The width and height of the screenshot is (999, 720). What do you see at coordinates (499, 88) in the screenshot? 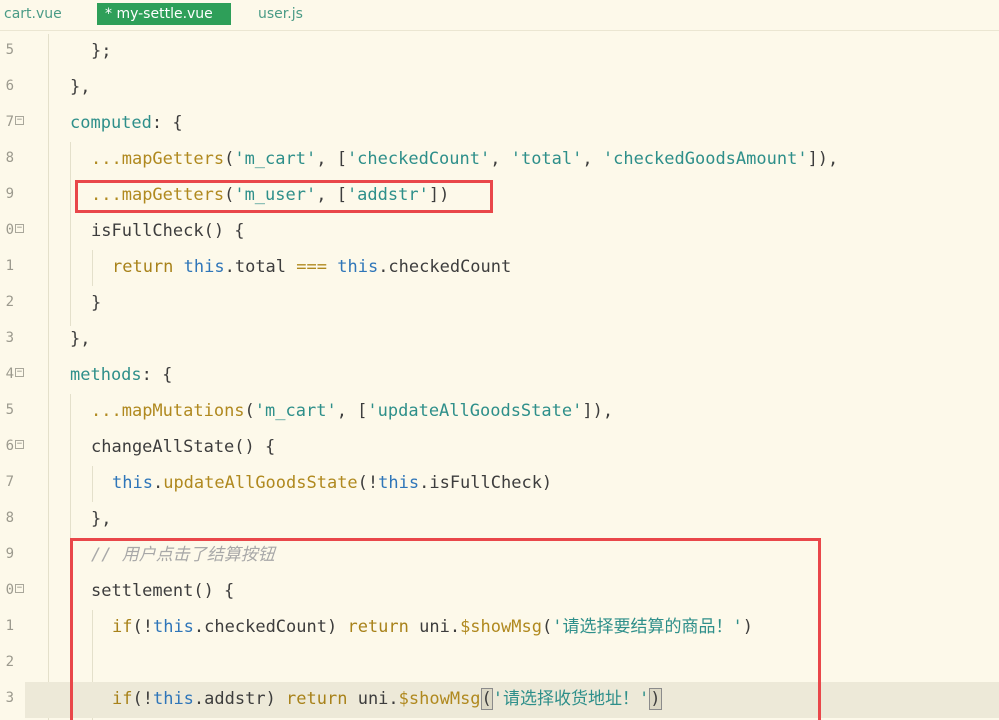
I see `code-line: 6},` at bounding box center [499, 88].